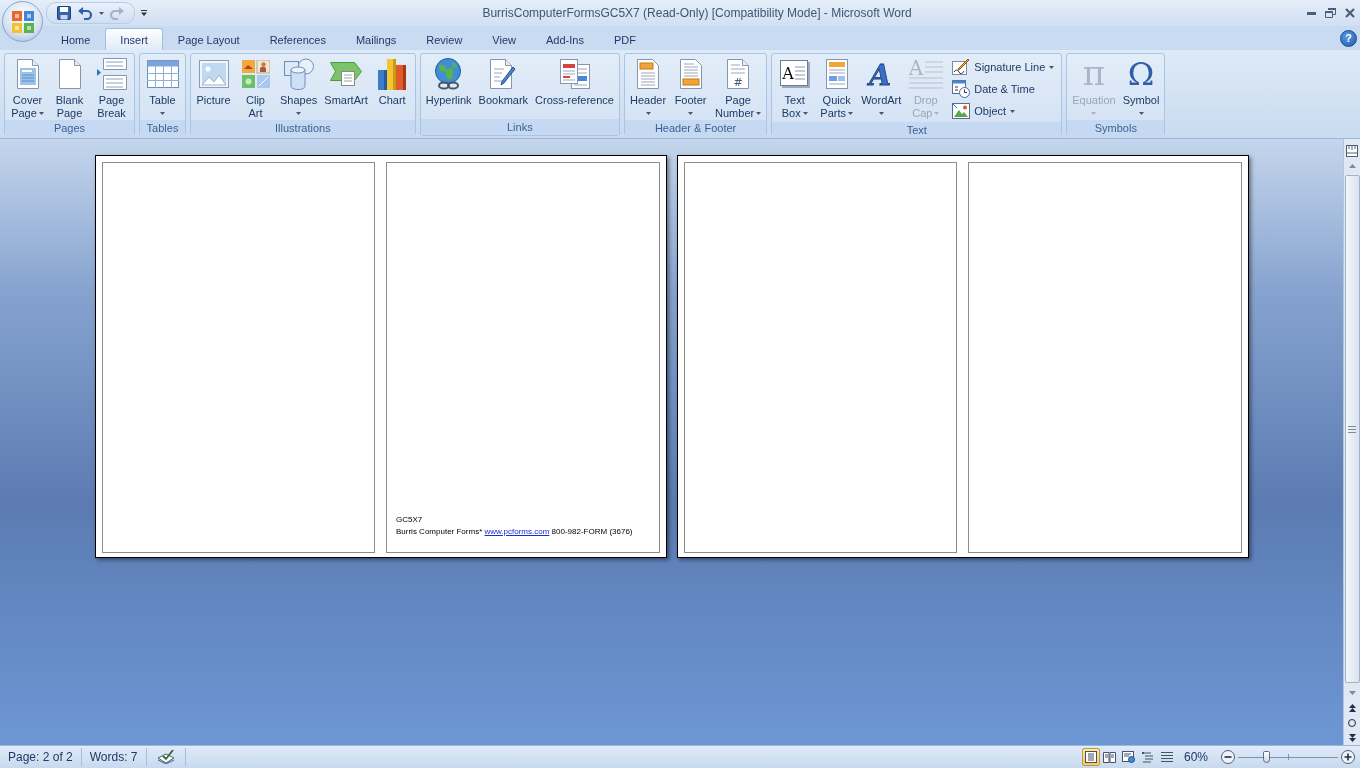 The image size is (1360, 768). Describe the element at coordinates (1352, 722) in the screenshot. I see `circle-icon` at that location.